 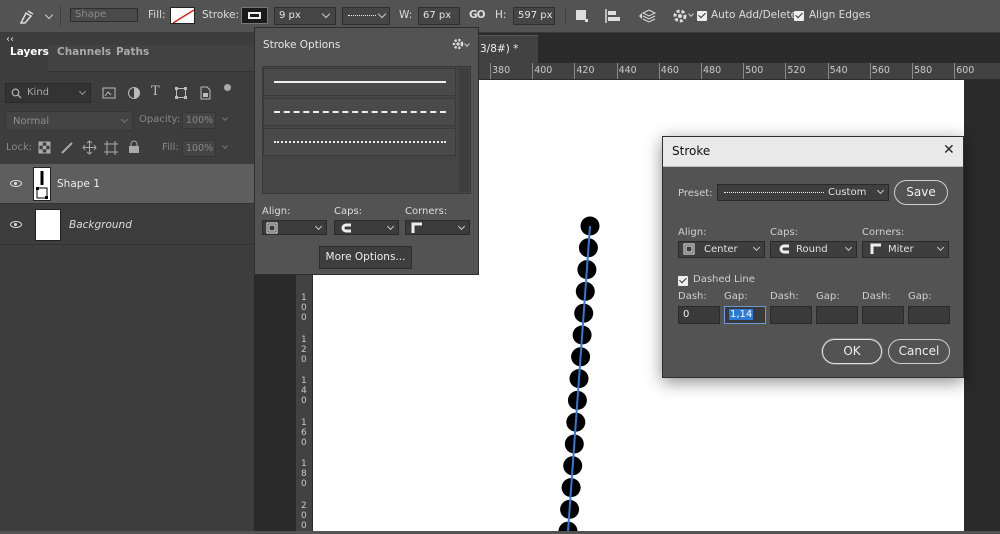 What do you see at coordinates (837, 315) in the screenshot?
I see `gap-2-field` at bounding box center [837, 315].